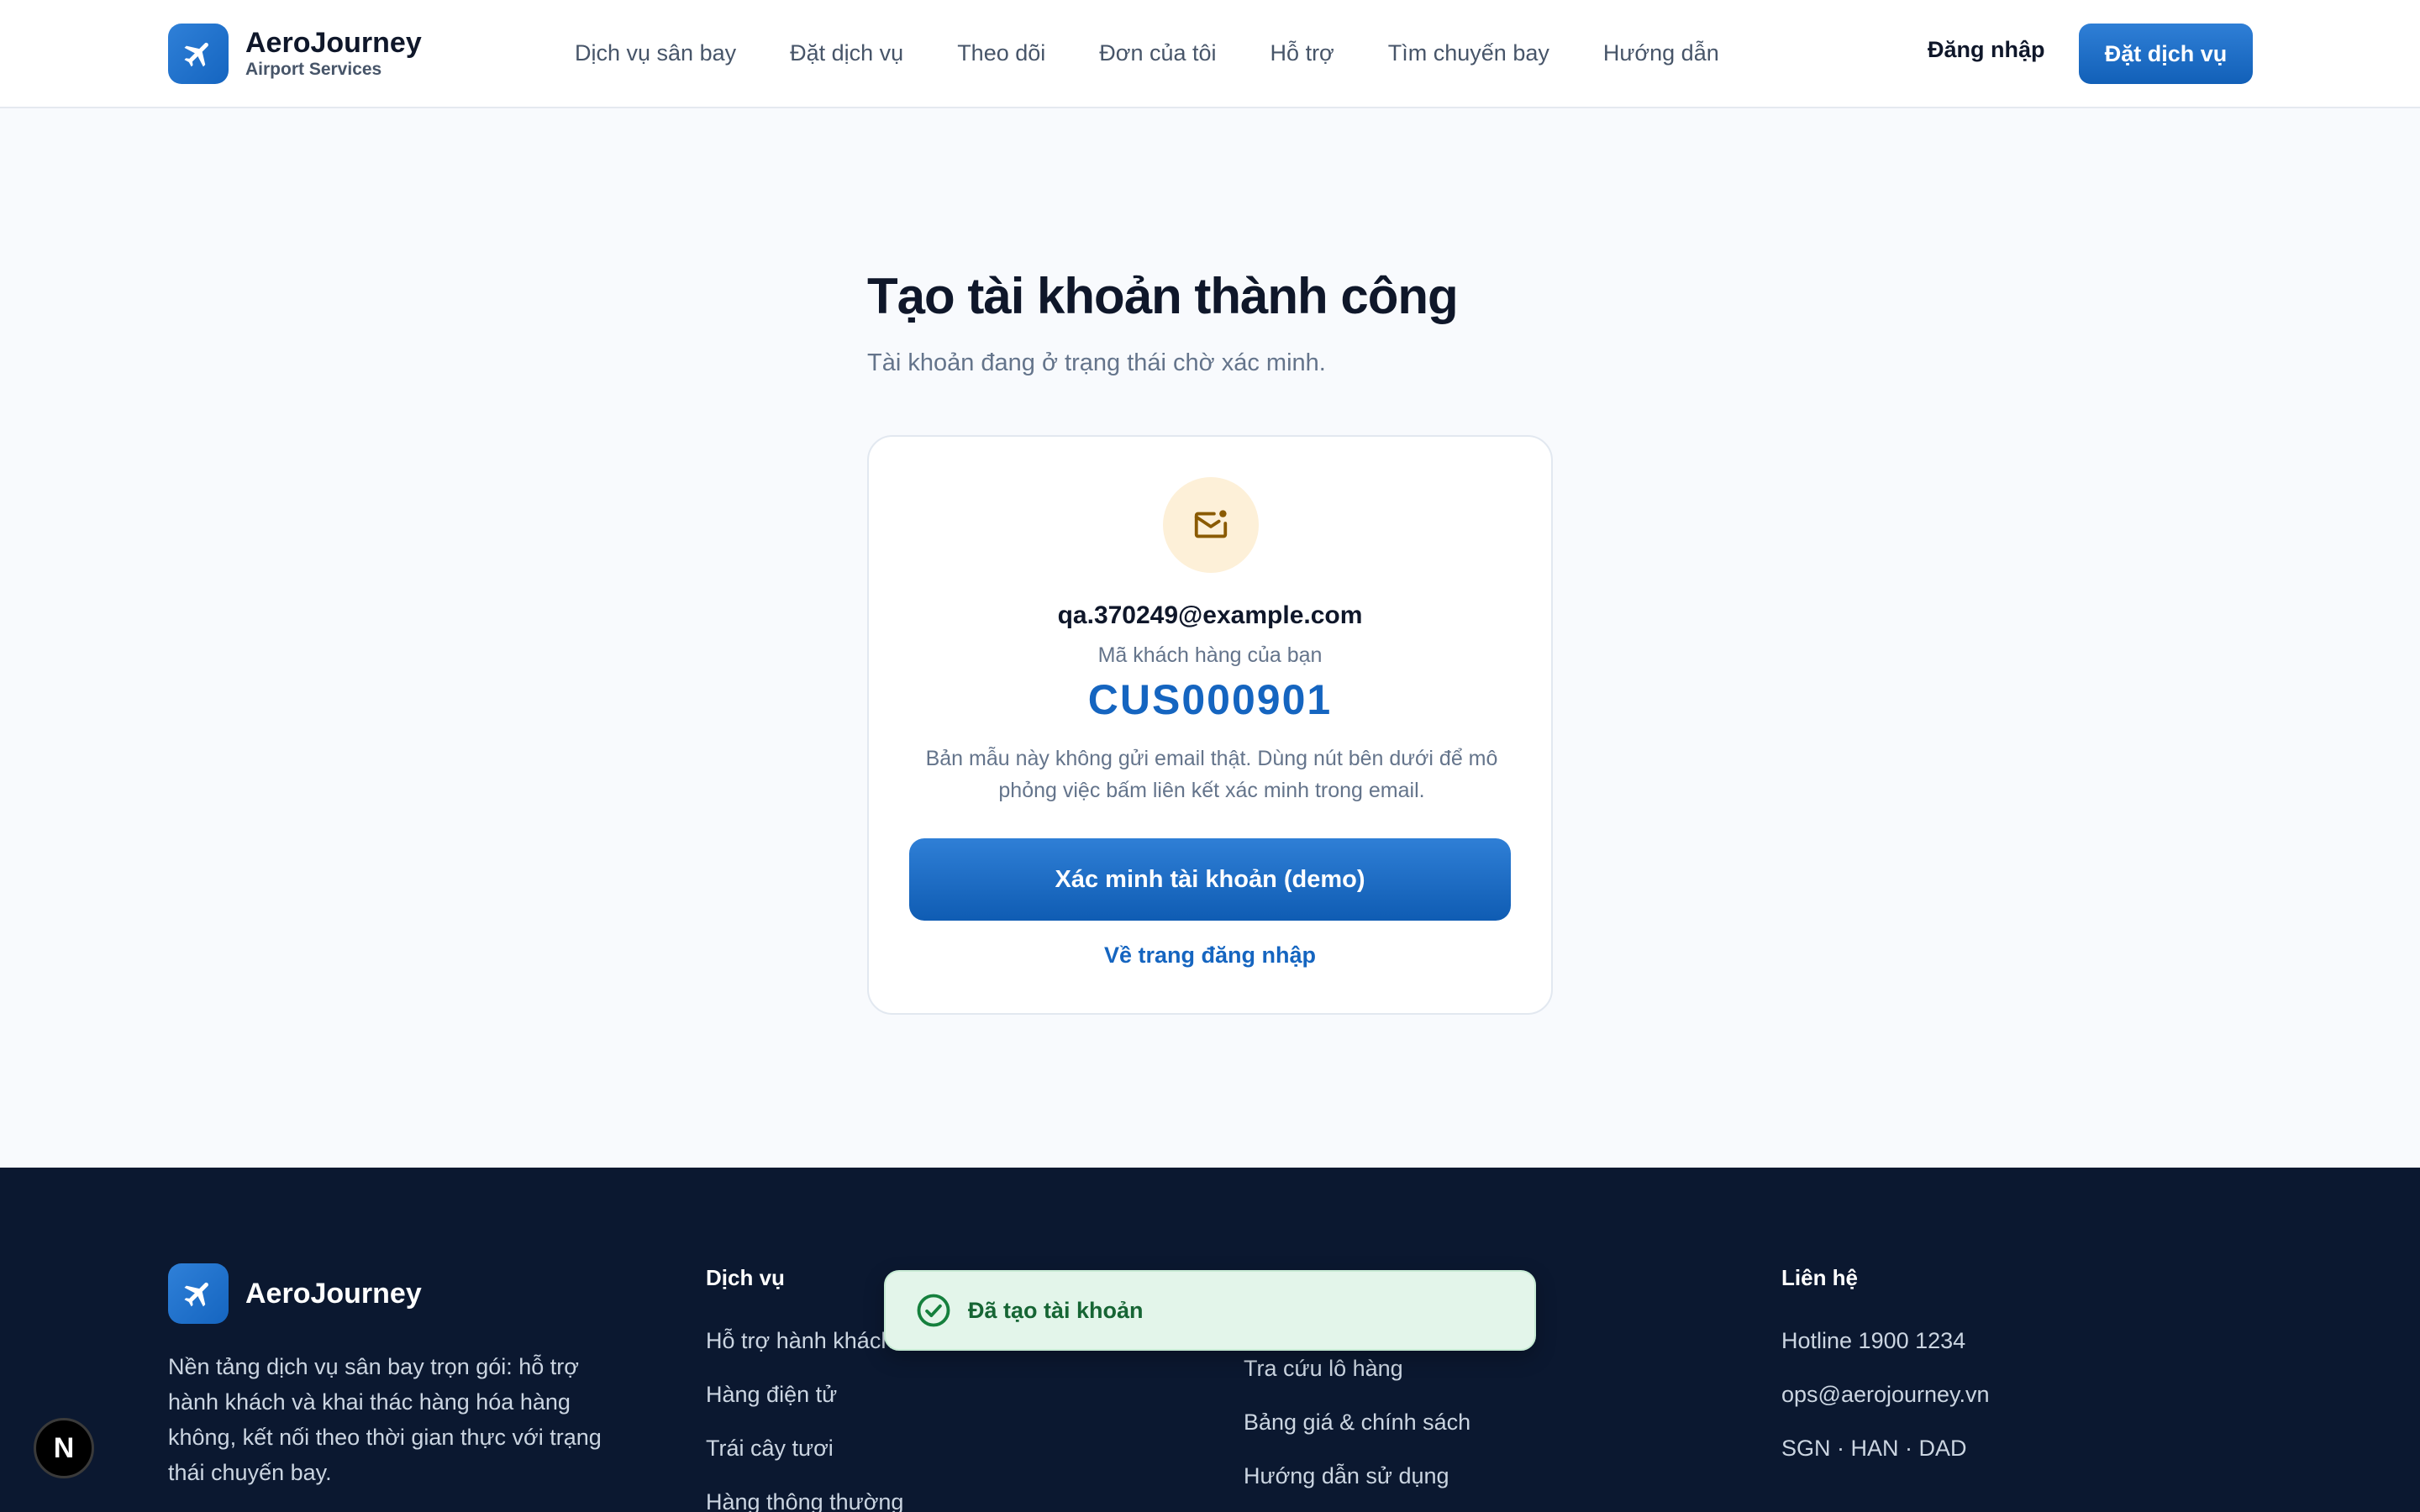 Image resolution: width=2420 pixels, height=1512 pixels. Describe the element at coordinates (1885, 1355) in the screenshot. I see `footer-hotline: Hotline 1900 1234` at that location.